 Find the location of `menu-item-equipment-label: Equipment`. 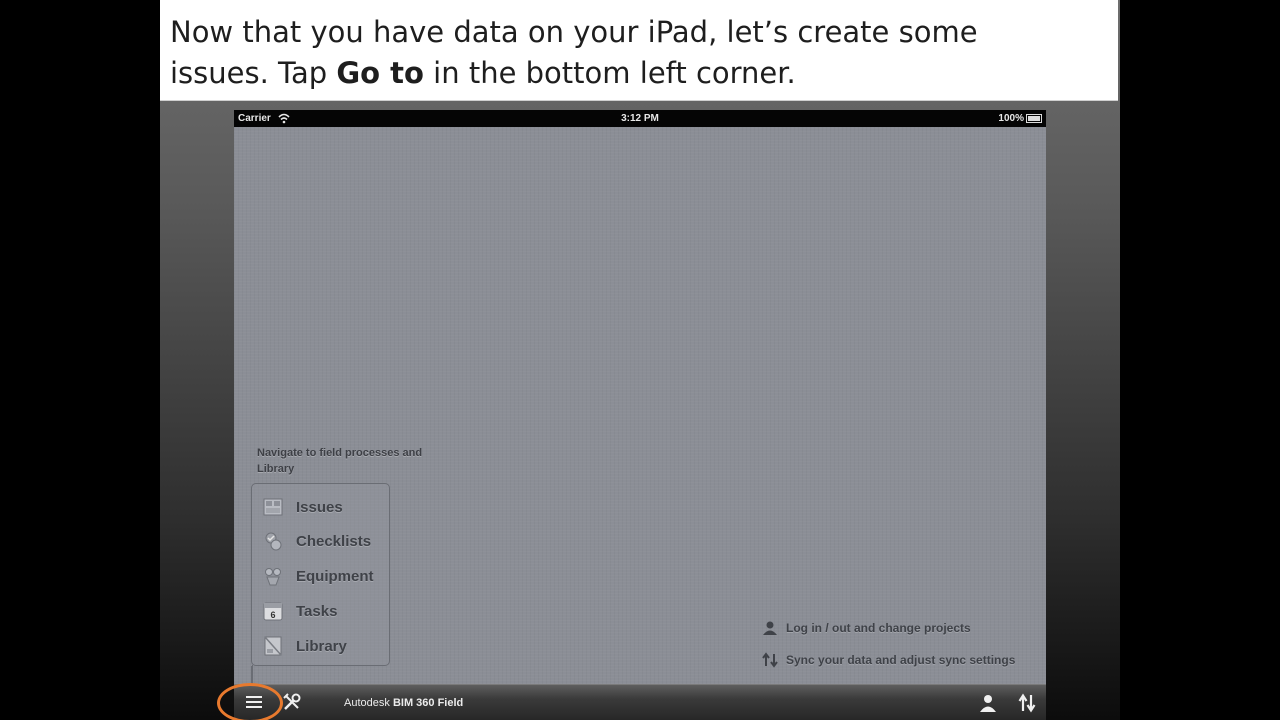

menu-item-equipment-label: Equipment is located at coordinates (335, 576).